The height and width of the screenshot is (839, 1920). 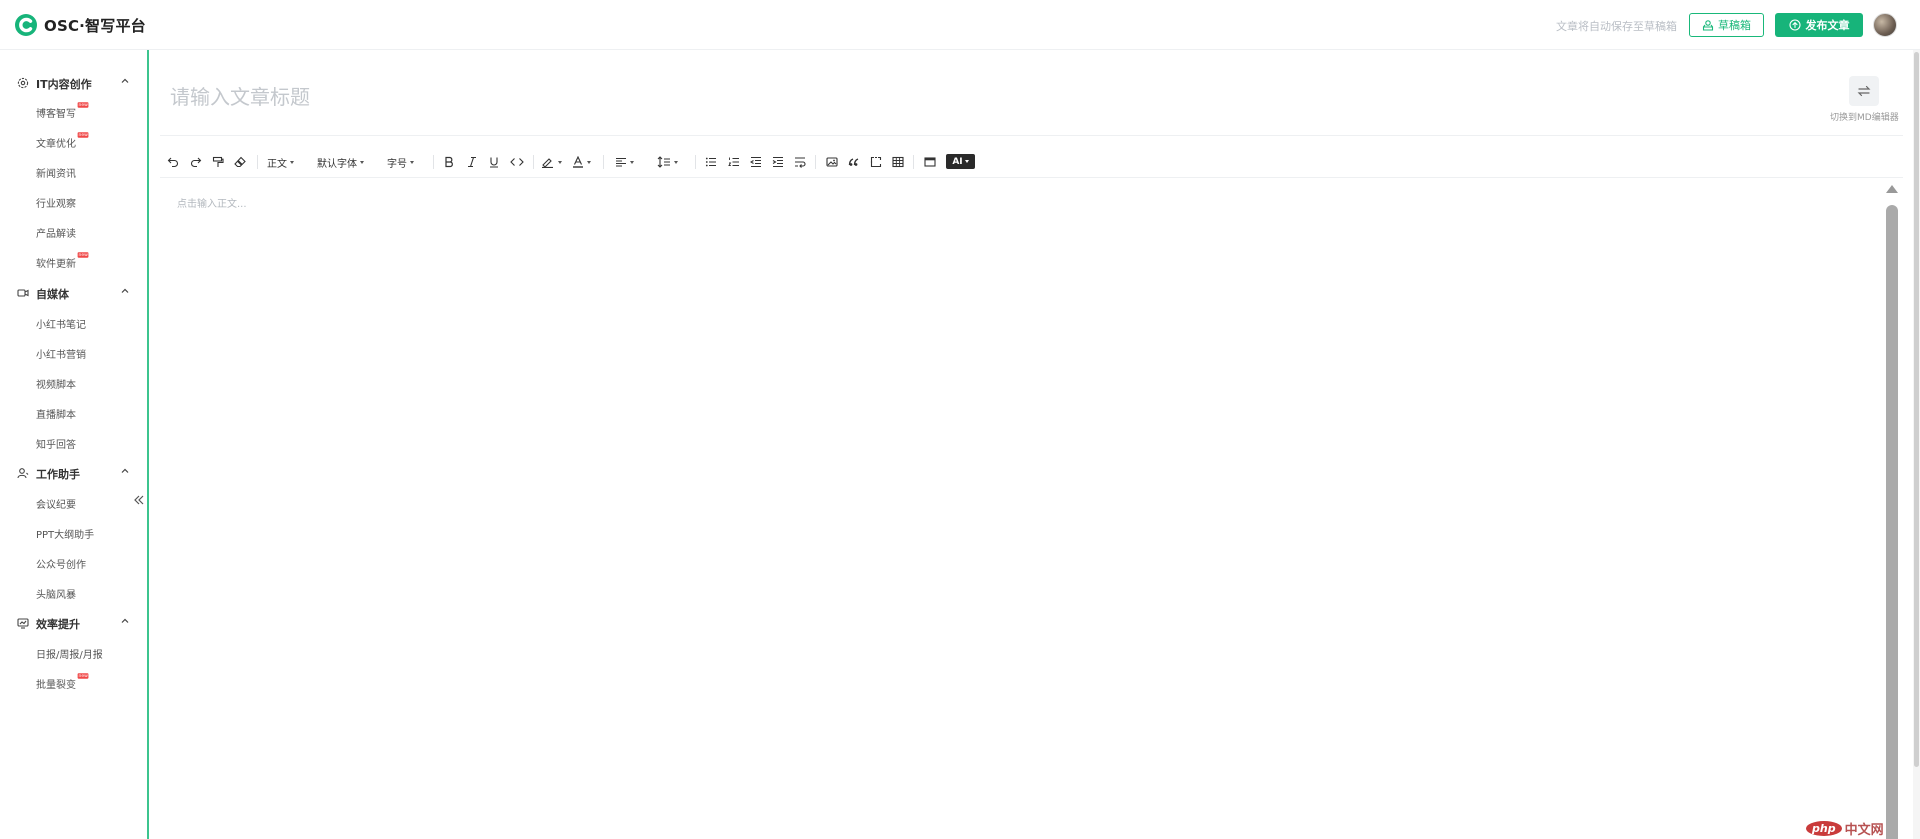 I want to click on blockquote-button, so click(x=854, y=162).